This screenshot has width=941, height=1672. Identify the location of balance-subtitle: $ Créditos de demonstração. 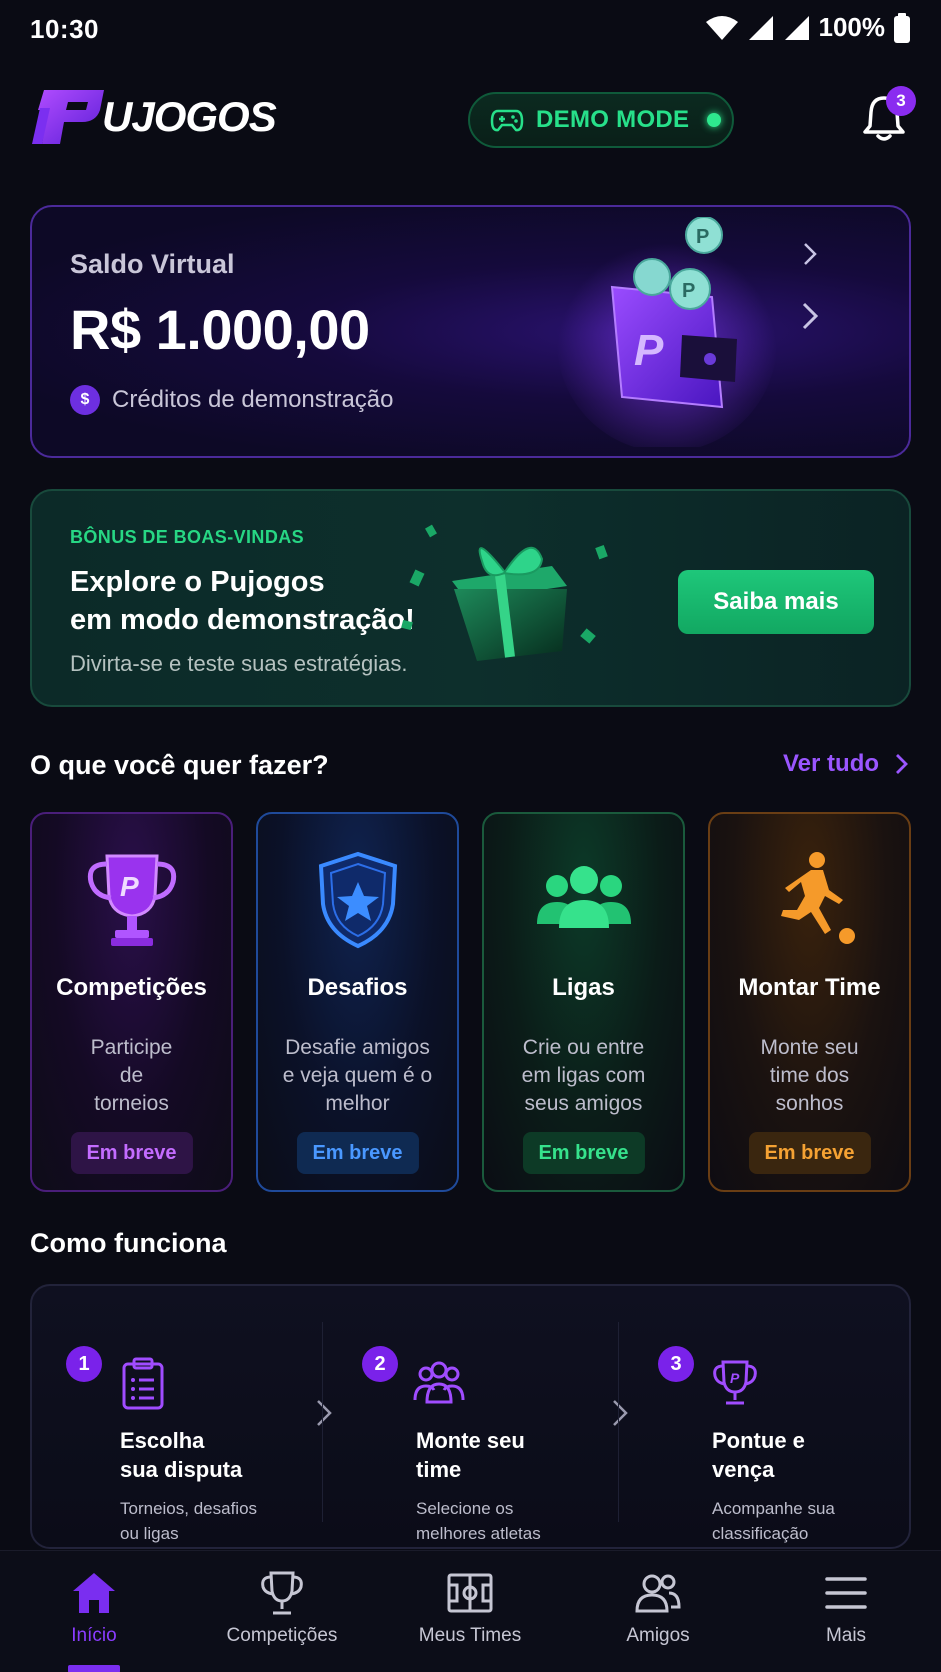
(231, 400).